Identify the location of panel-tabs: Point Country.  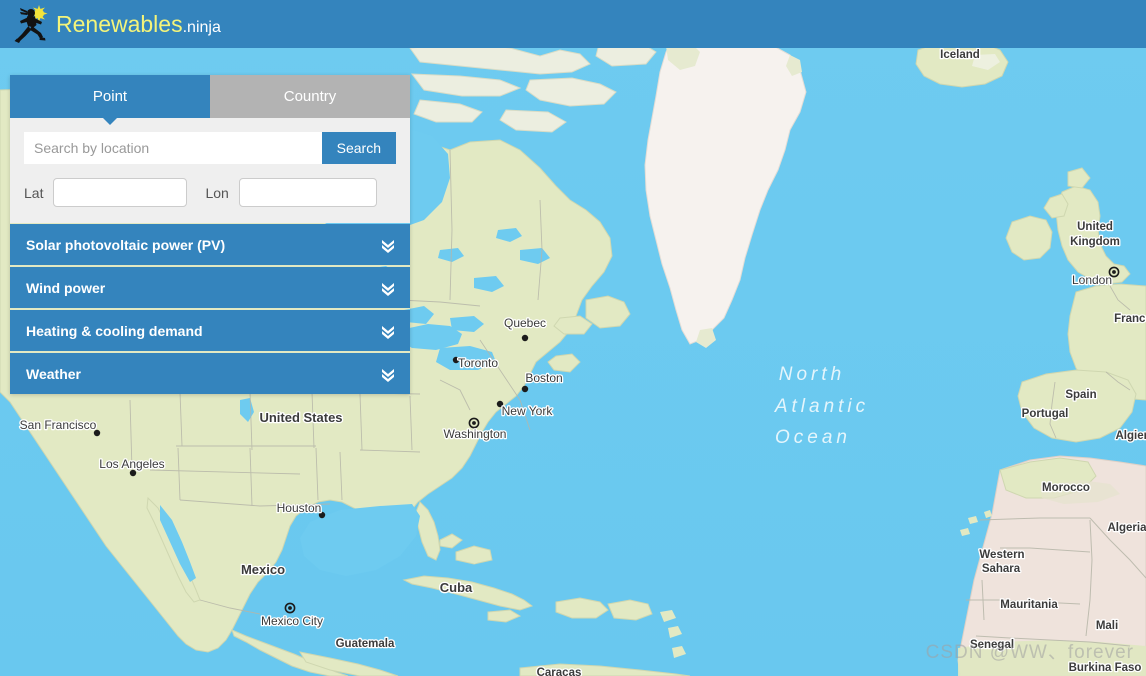
(210, 100).